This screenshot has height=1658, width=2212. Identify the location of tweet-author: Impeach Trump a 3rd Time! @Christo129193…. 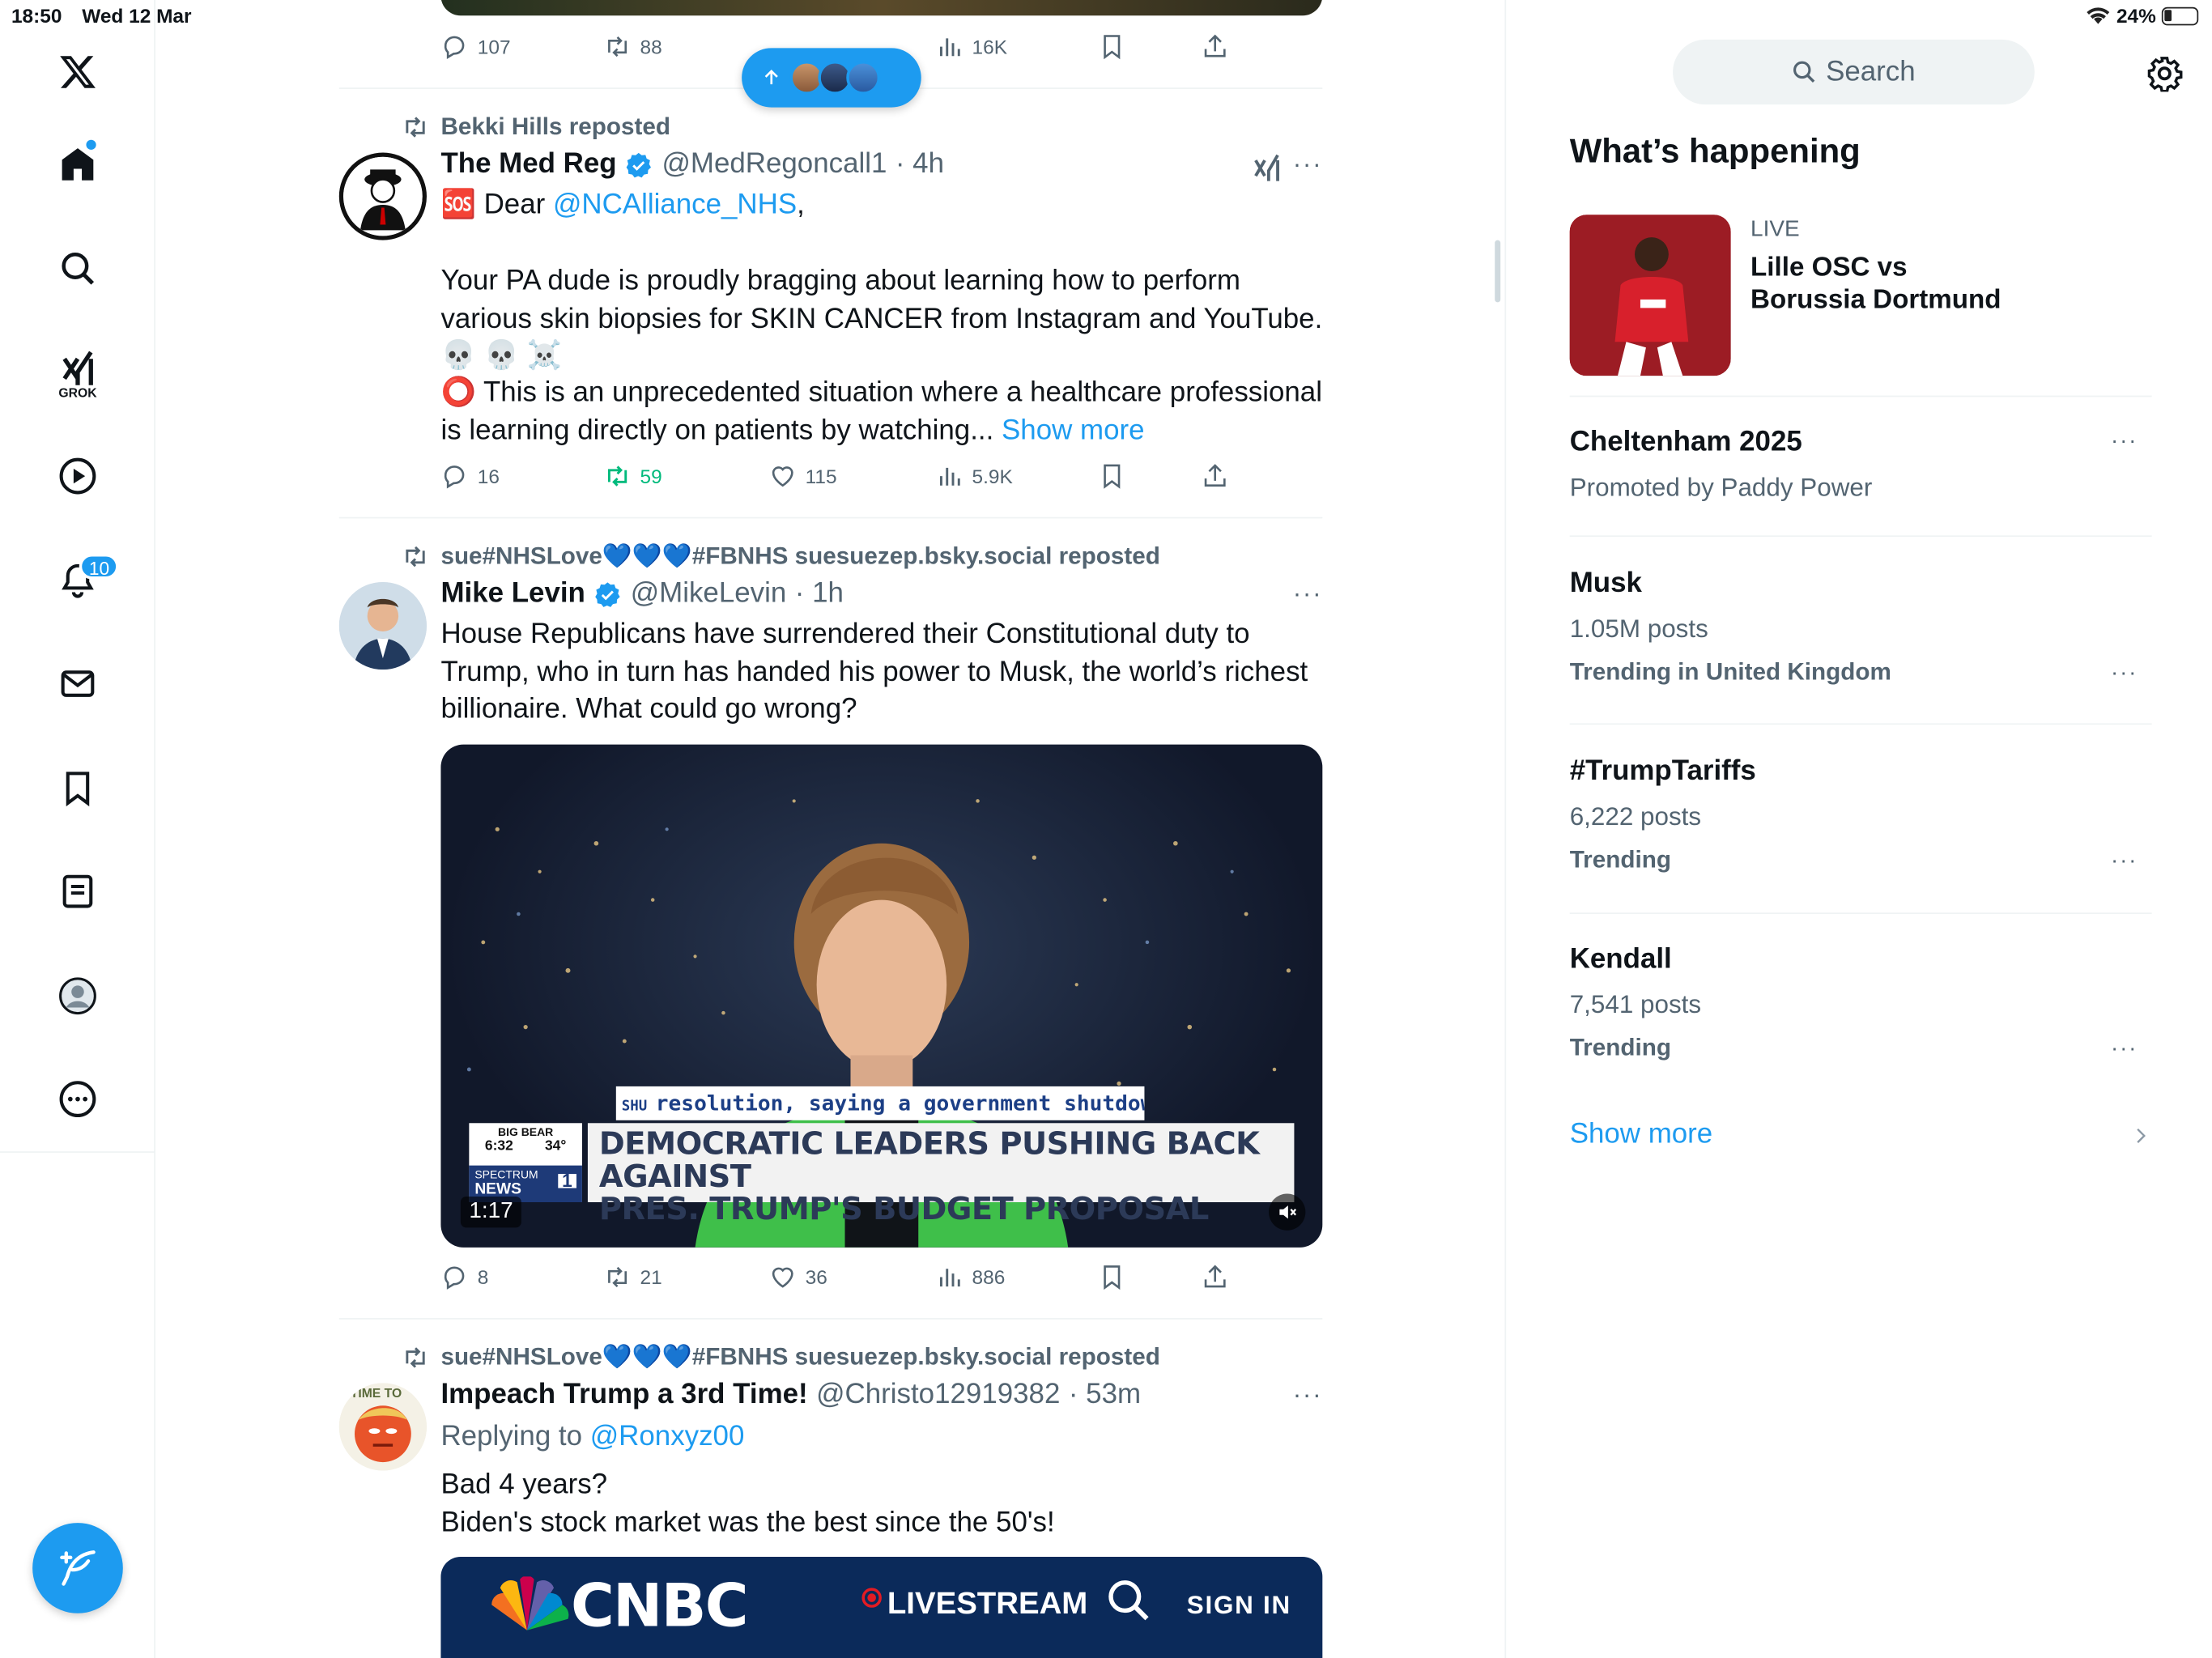
(791, 1395).